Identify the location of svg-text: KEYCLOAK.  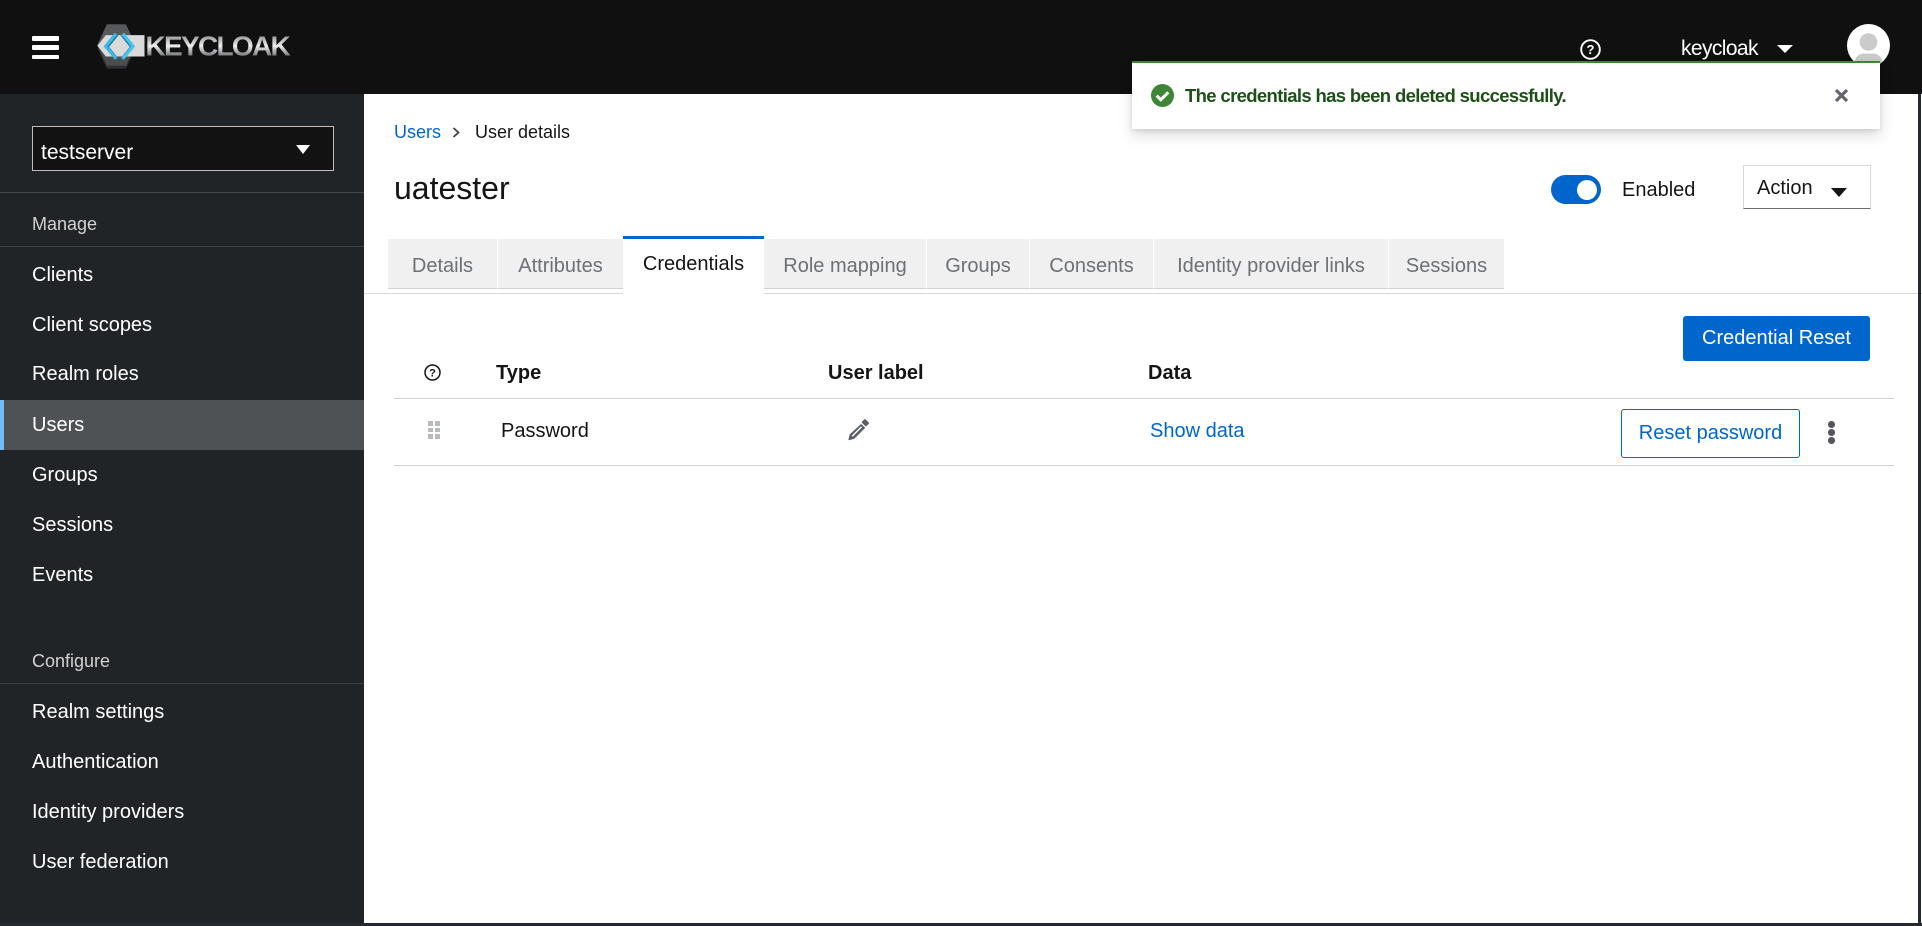
(218, 46).